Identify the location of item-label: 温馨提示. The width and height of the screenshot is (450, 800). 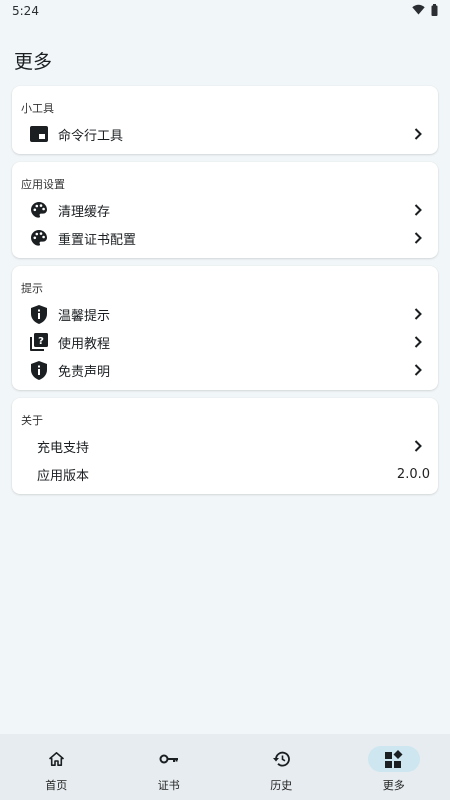
(84, 316).